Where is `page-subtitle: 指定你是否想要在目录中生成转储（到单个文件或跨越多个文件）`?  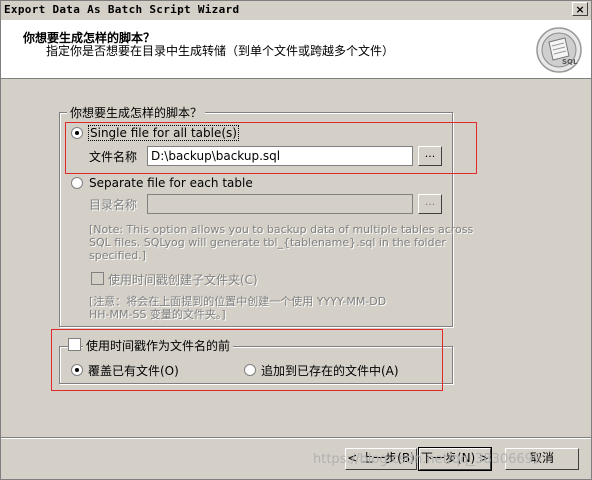 page-subtitle: 指定你是否想要在目录中生成转储（到单个文件或跨越多个文件） is located at coordinates (220, 51).